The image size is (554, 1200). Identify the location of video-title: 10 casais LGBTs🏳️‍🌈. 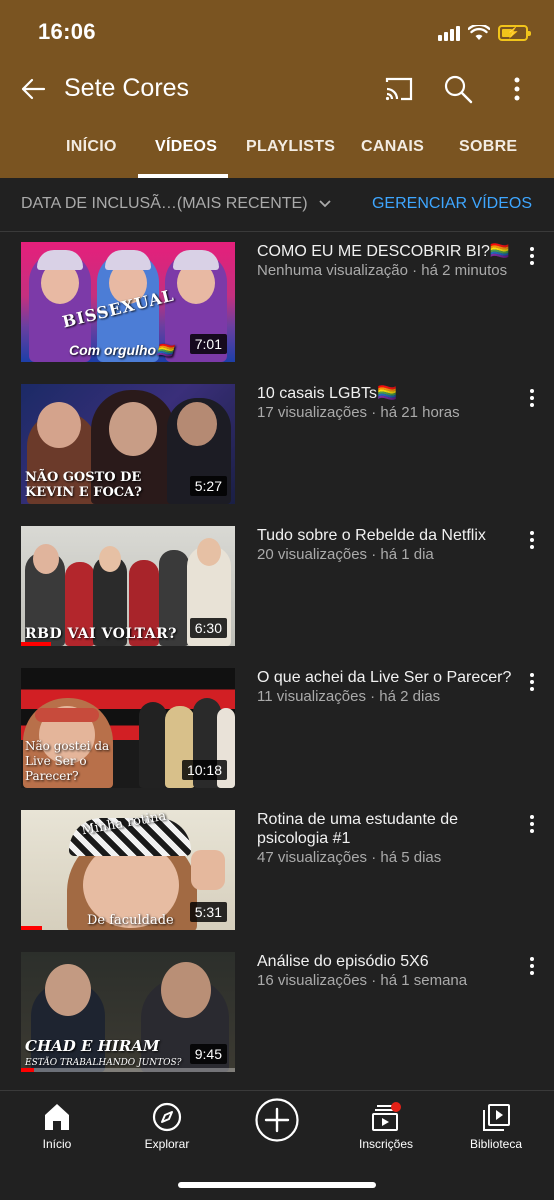
(388, 393).